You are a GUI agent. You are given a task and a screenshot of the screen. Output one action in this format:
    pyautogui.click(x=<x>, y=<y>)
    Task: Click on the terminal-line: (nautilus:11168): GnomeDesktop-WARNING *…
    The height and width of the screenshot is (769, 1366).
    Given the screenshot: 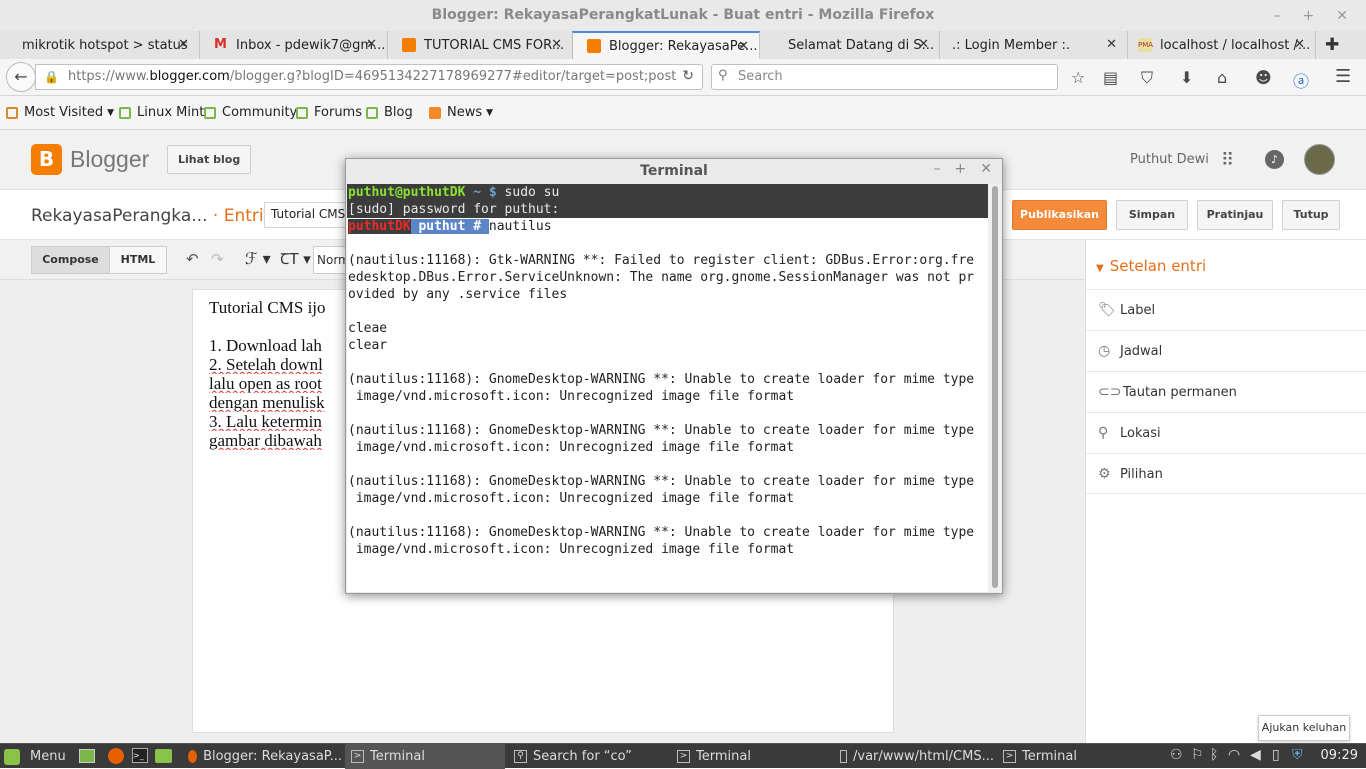 What is the action you would take?
    pyautogui.click(x=661, y=430)
    